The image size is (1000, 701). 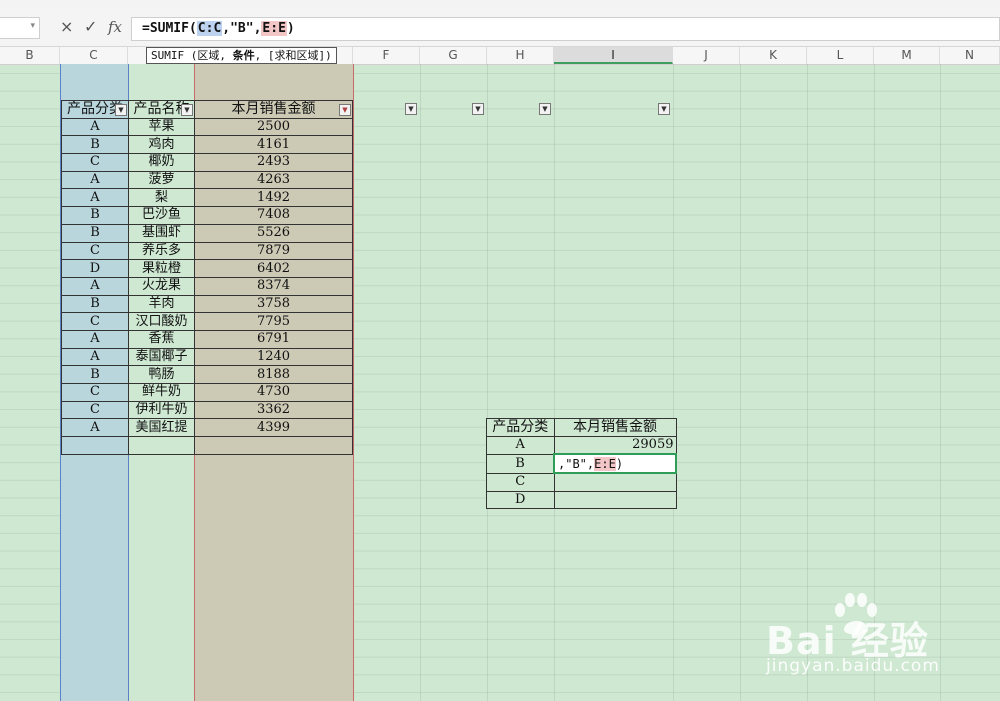 I want to click on product-name-cell: 养乐多, so click(x=161, y=251).